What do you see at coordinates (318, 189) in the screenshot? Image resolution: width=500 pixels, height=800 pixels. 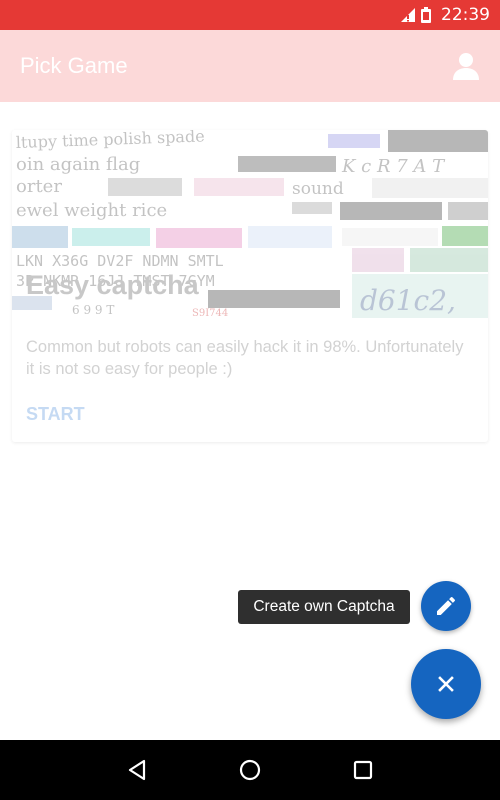 I see `svg-text: sound` at bounding box center [318, 189].